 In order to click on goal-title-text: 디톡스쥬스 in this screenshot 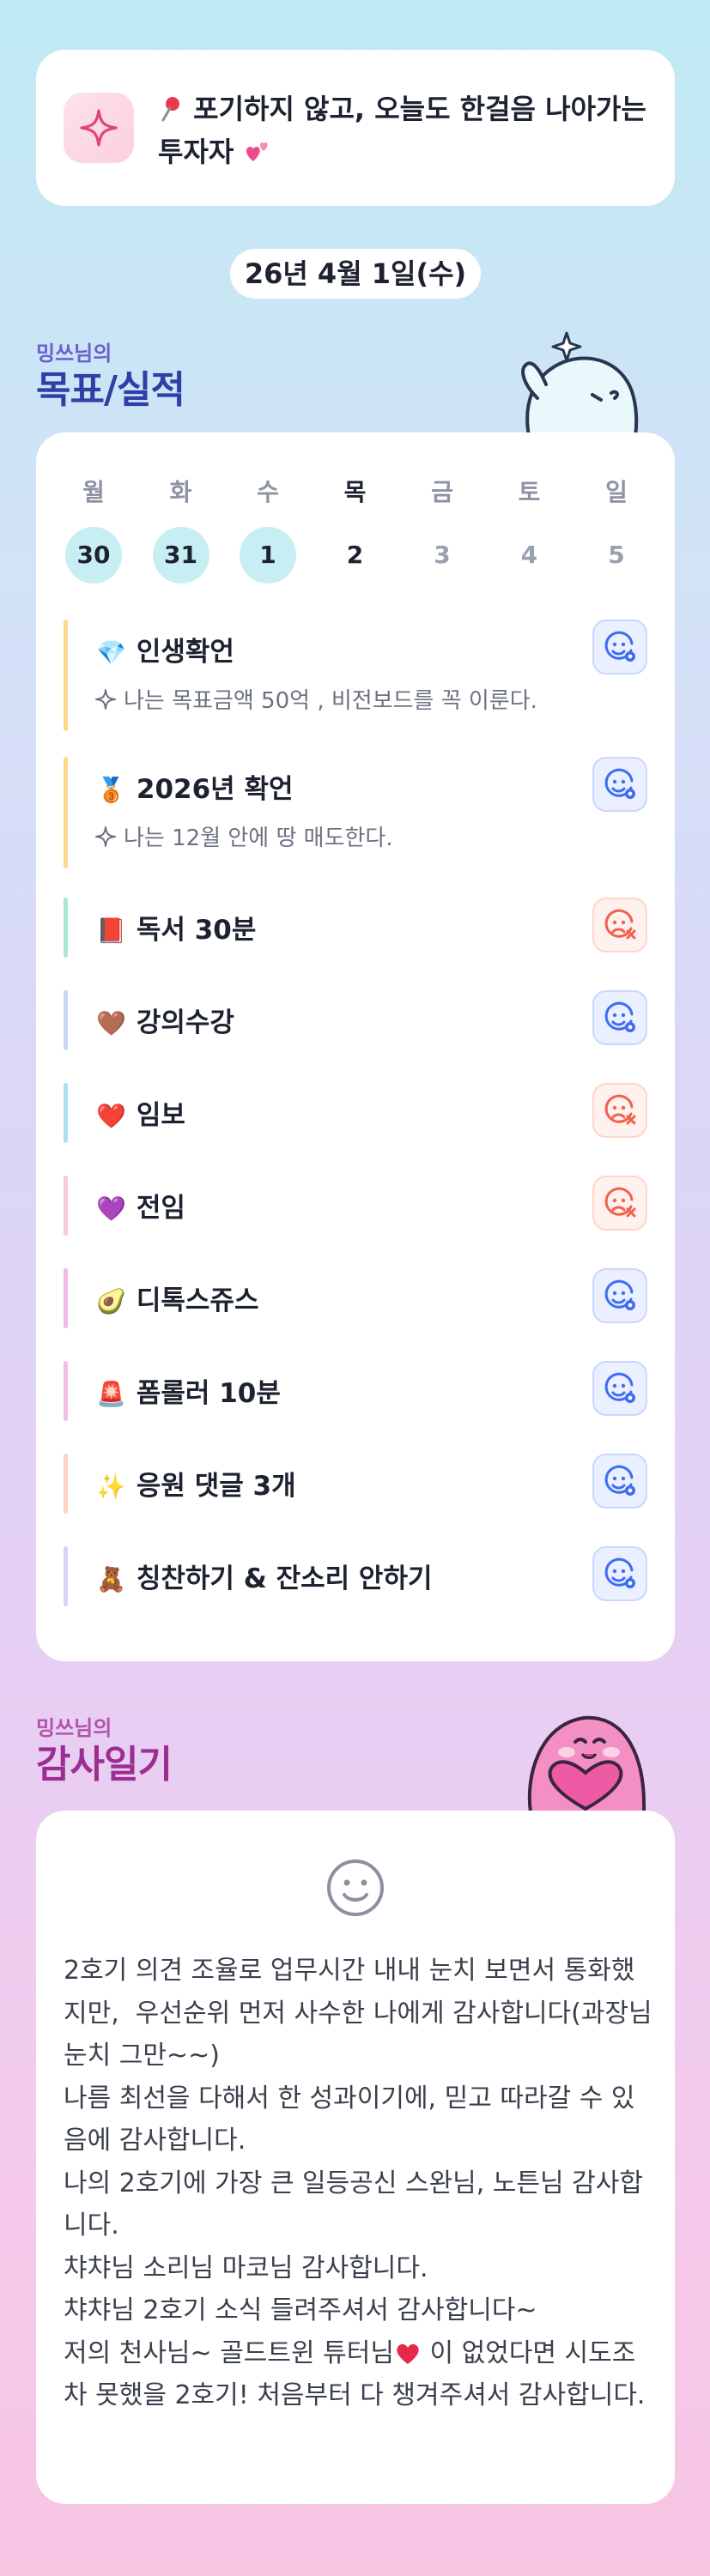, I will do `click(197, 1300)`.